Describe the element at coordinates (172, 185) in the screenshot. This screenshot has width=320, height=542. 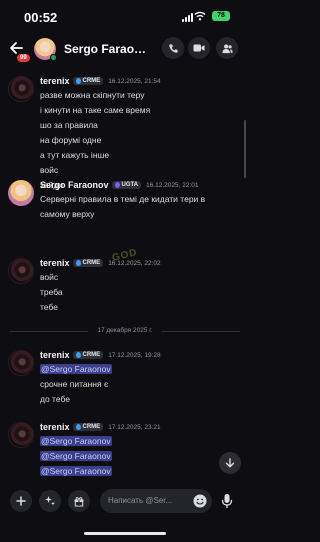
I see `timestamp: 16.12.2025, 22:01` at that location.